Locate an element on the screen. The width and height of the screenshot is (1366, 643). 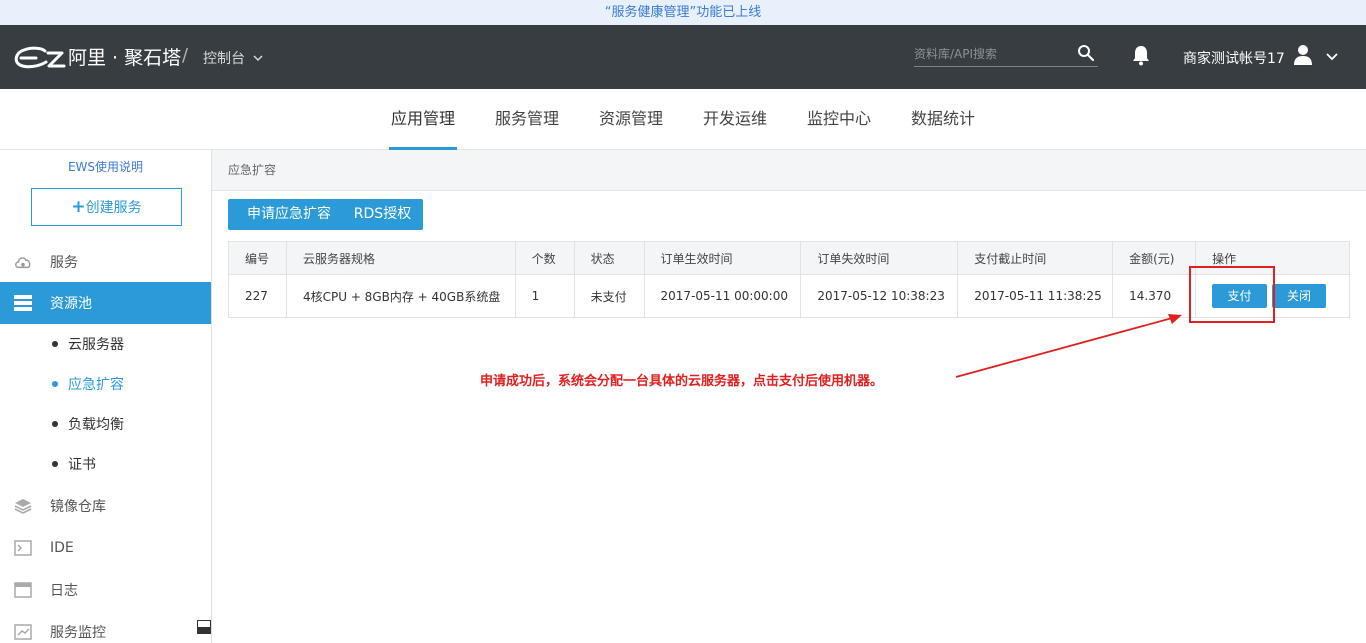
main-nav: 应用管理 服务管理 资源管理 开发运维 监控中心 数据统计 is located at coordinates (683, 119).